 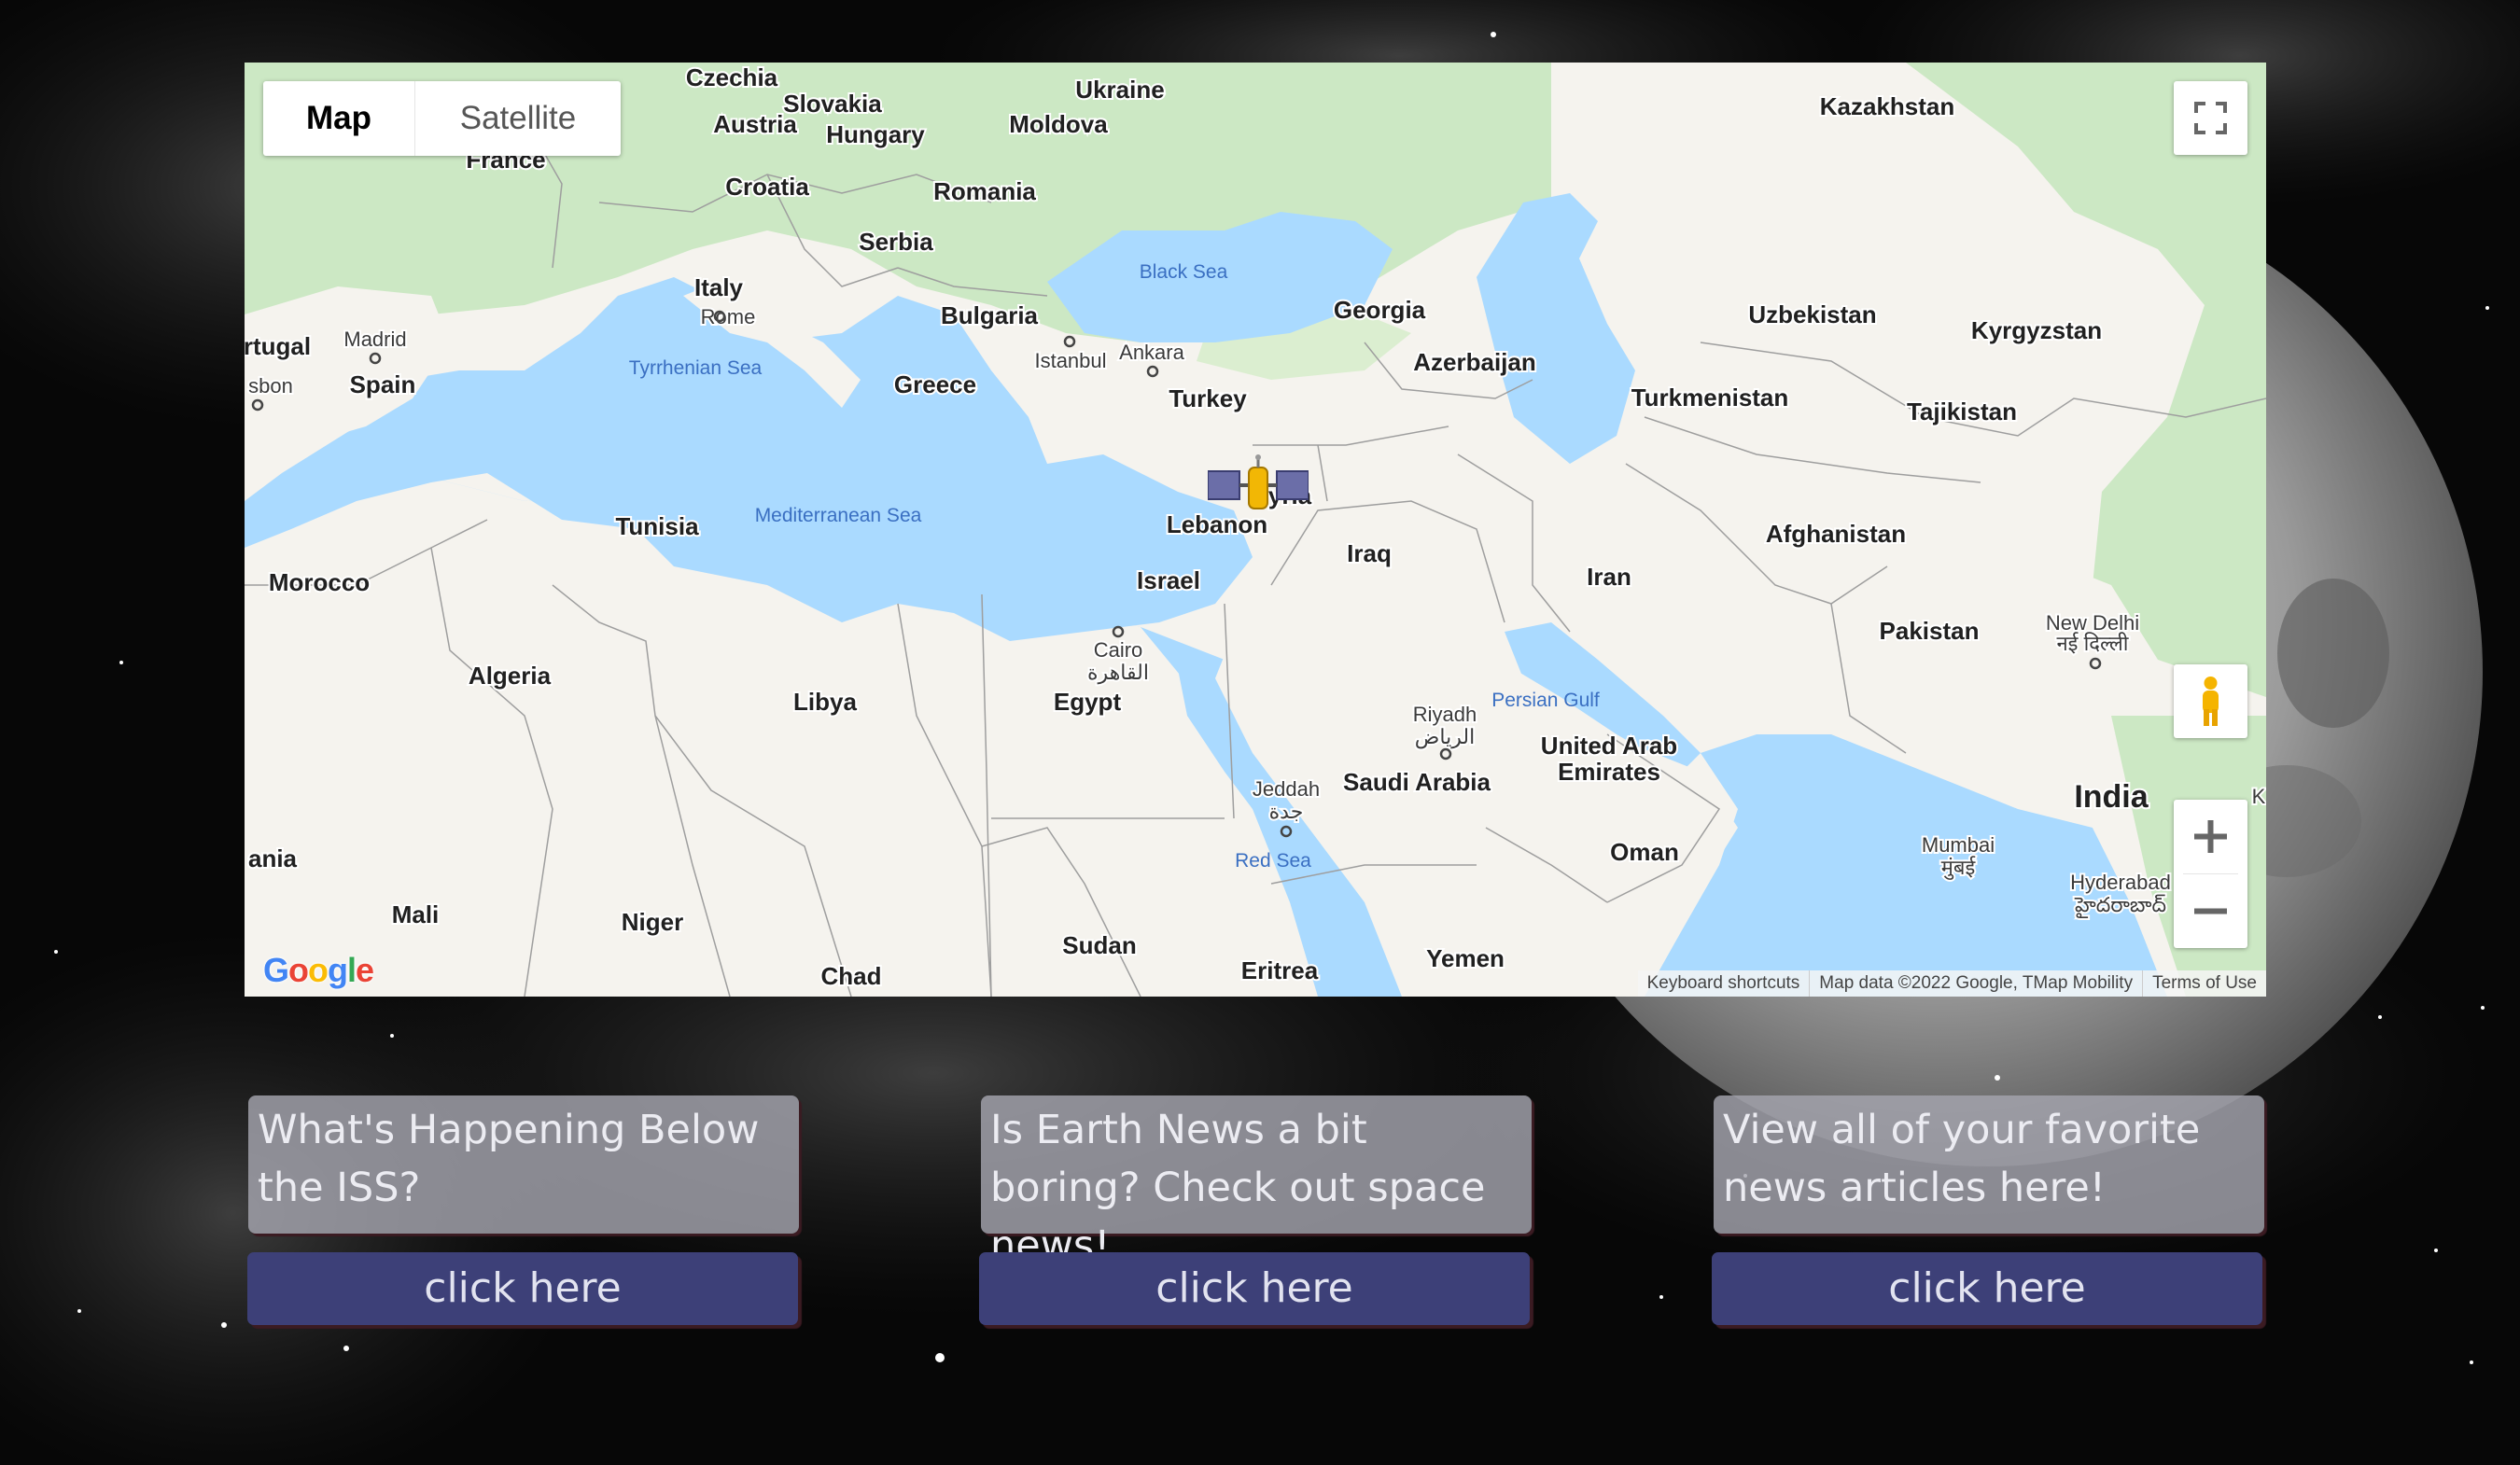 What do you see at coordinates (1545, 700) in the screenshot?
I see `label-persian-gulf: Persian Gulf` at bounding box center [1545, 700].